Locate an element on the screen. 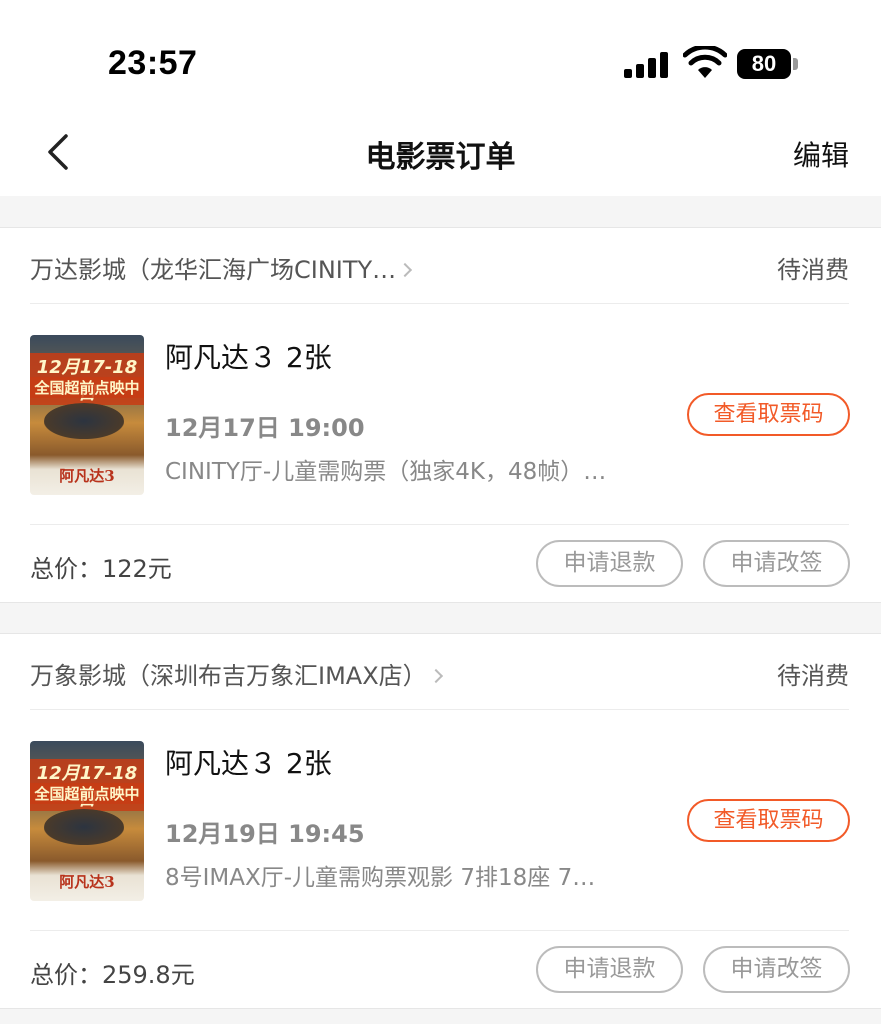 Image resolution: width=881 pixels, height=1024 pixels. showtime: 12月19日 19:45 is located at coordinates (265, 834).